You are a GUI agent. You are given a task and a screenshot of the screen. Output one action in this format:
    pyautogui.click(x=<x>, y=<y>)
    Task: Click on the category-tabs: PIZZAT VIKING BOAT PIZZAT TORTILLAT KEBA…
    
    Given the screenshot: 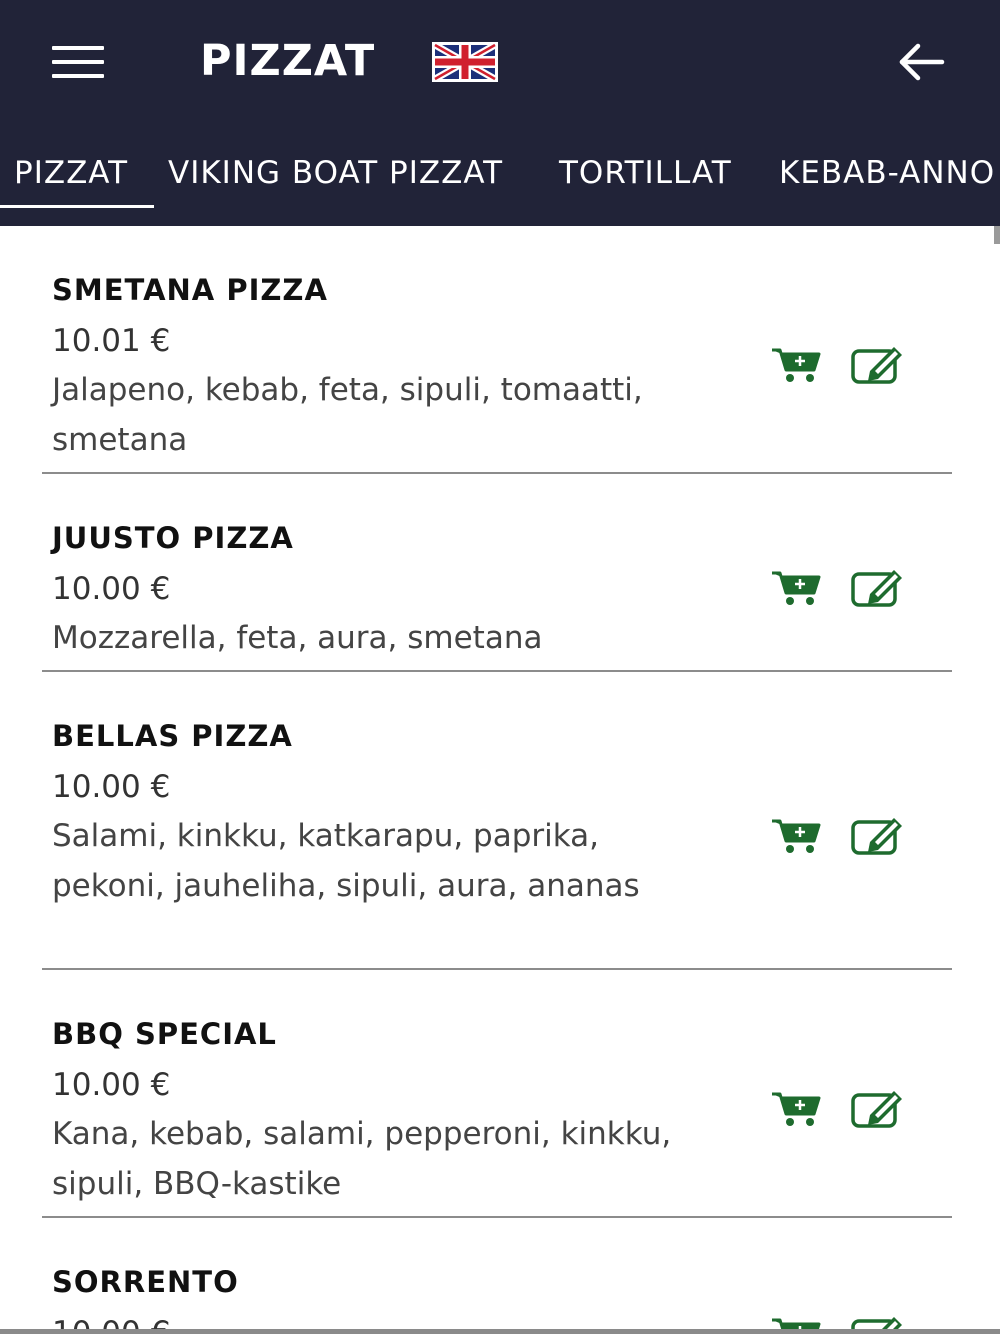 What is the action you would take?
    pyautogui.click(x=500, y=180)
    